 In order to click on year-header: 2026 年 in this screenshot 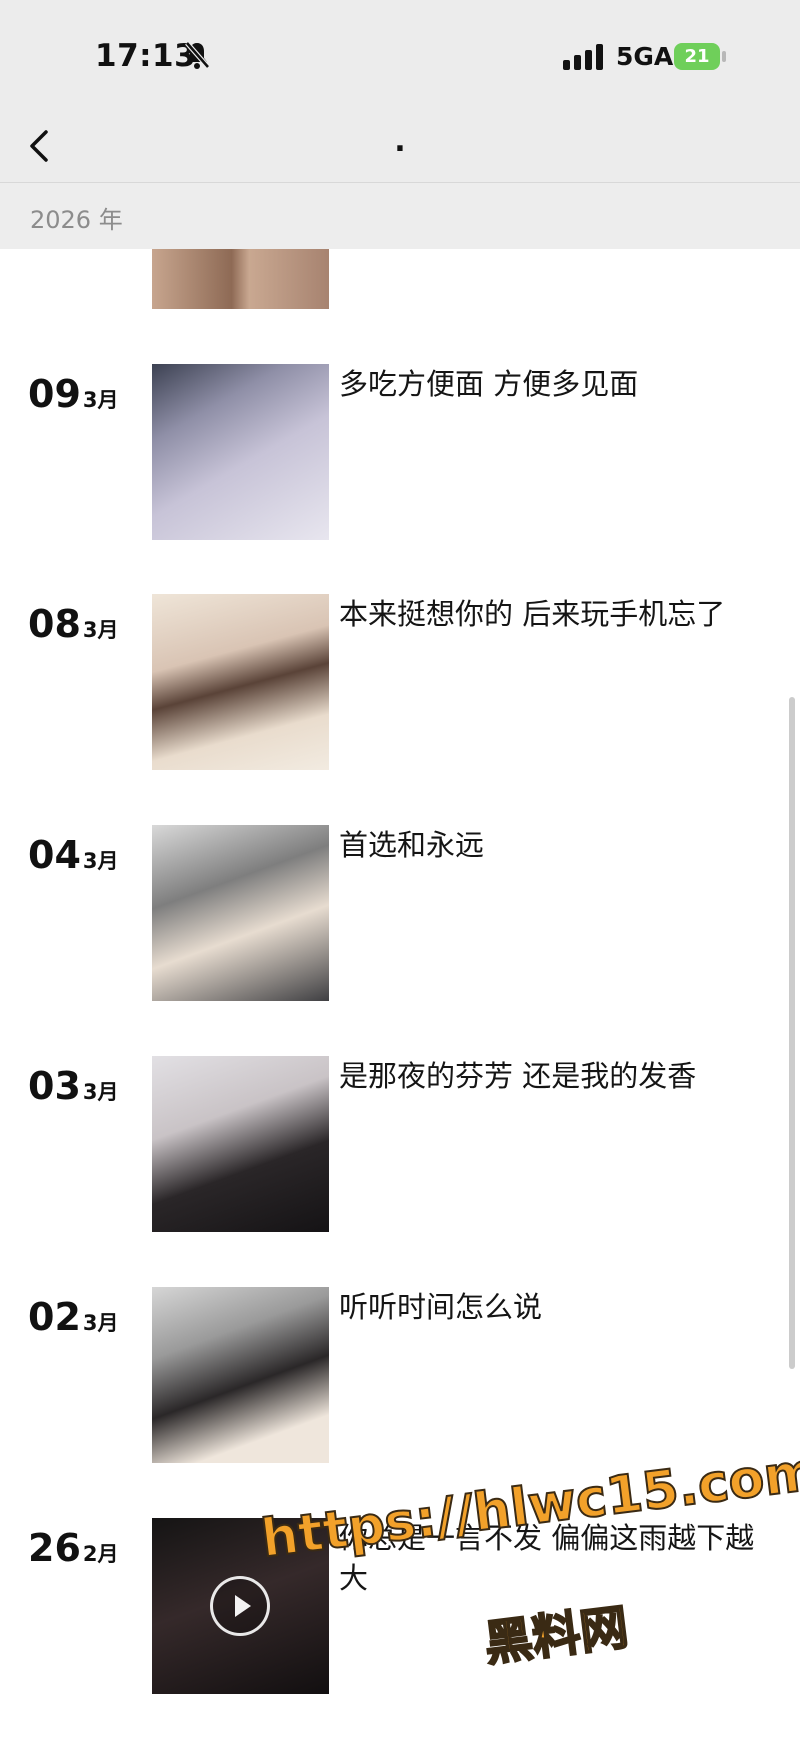, I will do `click(400, 216)`.